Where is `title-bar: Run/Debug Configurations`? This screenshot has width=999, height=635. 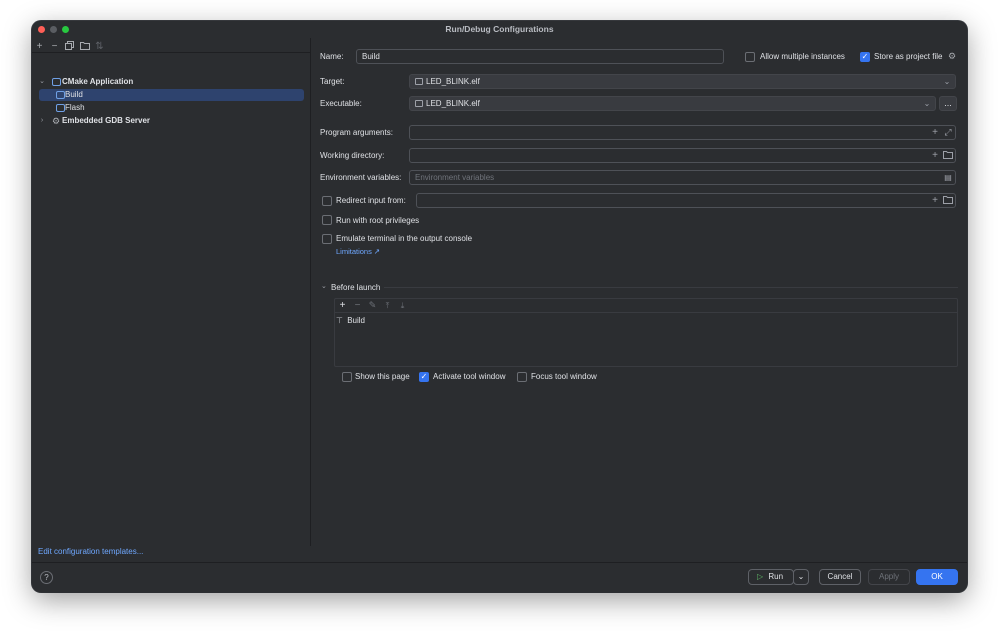 title-bar: Run/Debug Configurations is located at coordinates (499, 29).